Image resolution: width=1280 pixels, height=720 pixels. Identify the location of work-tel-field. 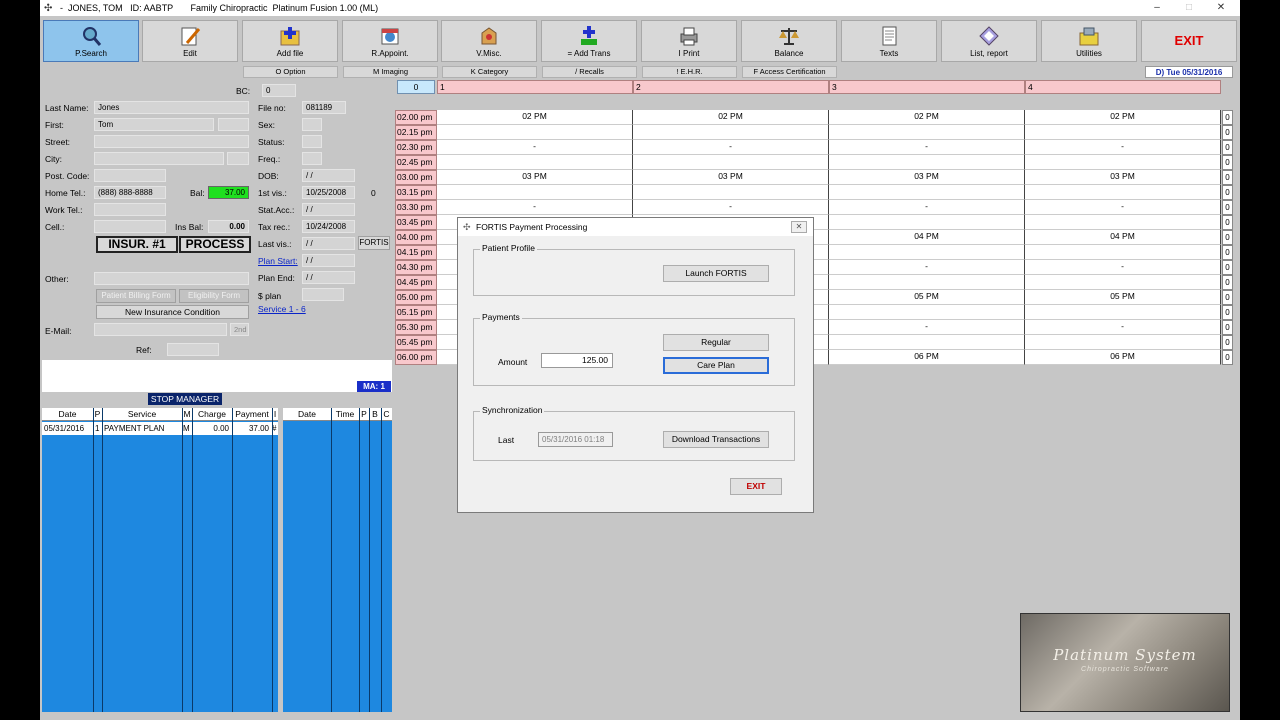
(130, 209).